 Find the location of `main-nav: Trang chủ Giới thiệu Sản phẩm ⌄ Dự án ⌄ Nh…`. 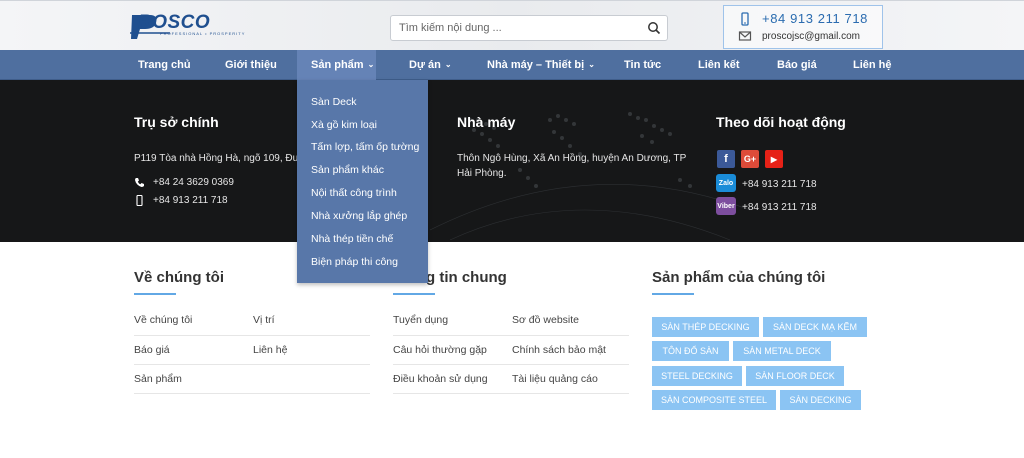

main-nav: Trang chủ Giới thiệu Sản phẩm ⌄ Dự án ⌄ Nh… is located at coordinates (512, 65).